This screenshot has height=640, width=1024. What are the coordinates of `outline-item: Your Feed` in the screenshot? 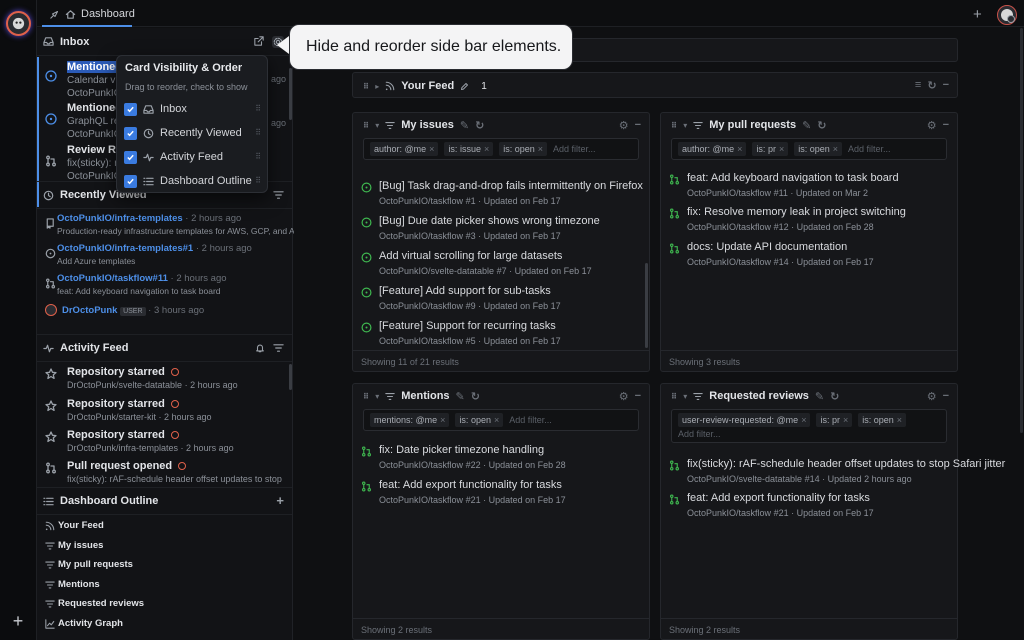 It's located at (164, 527).